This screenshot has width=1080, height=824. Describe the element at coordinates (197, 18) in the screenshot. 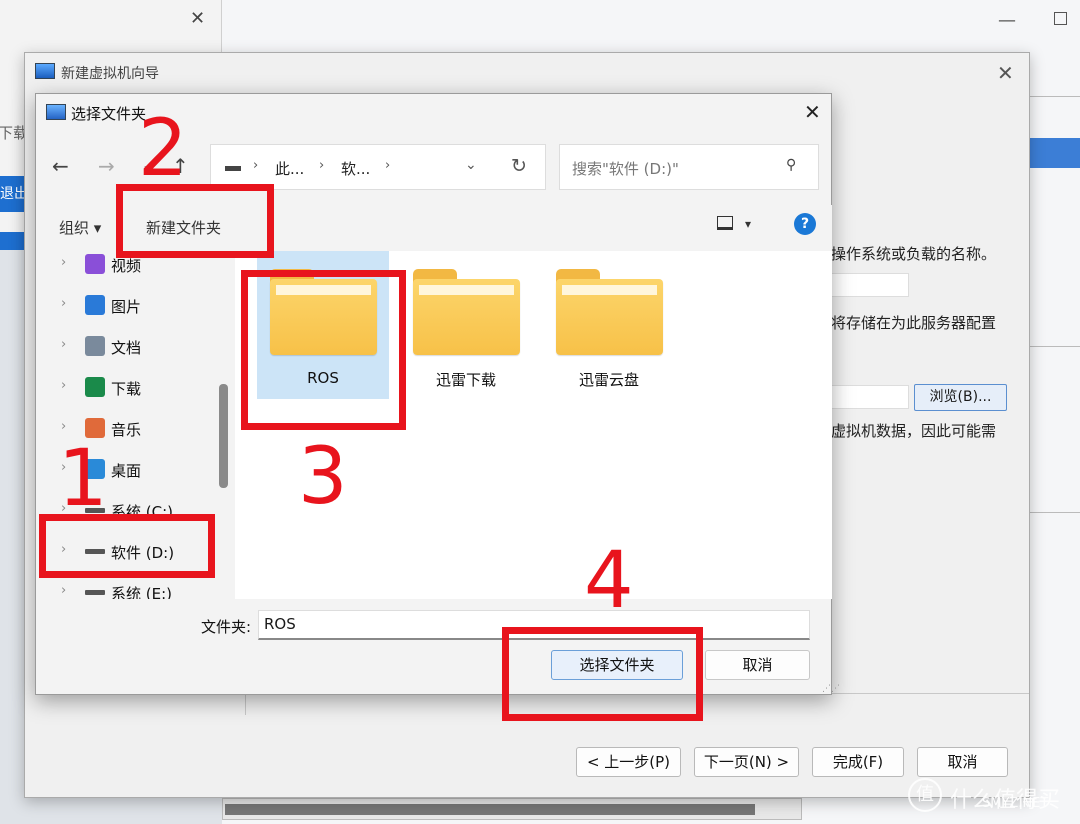

I see `bg-close-icon: ✕` at that location.